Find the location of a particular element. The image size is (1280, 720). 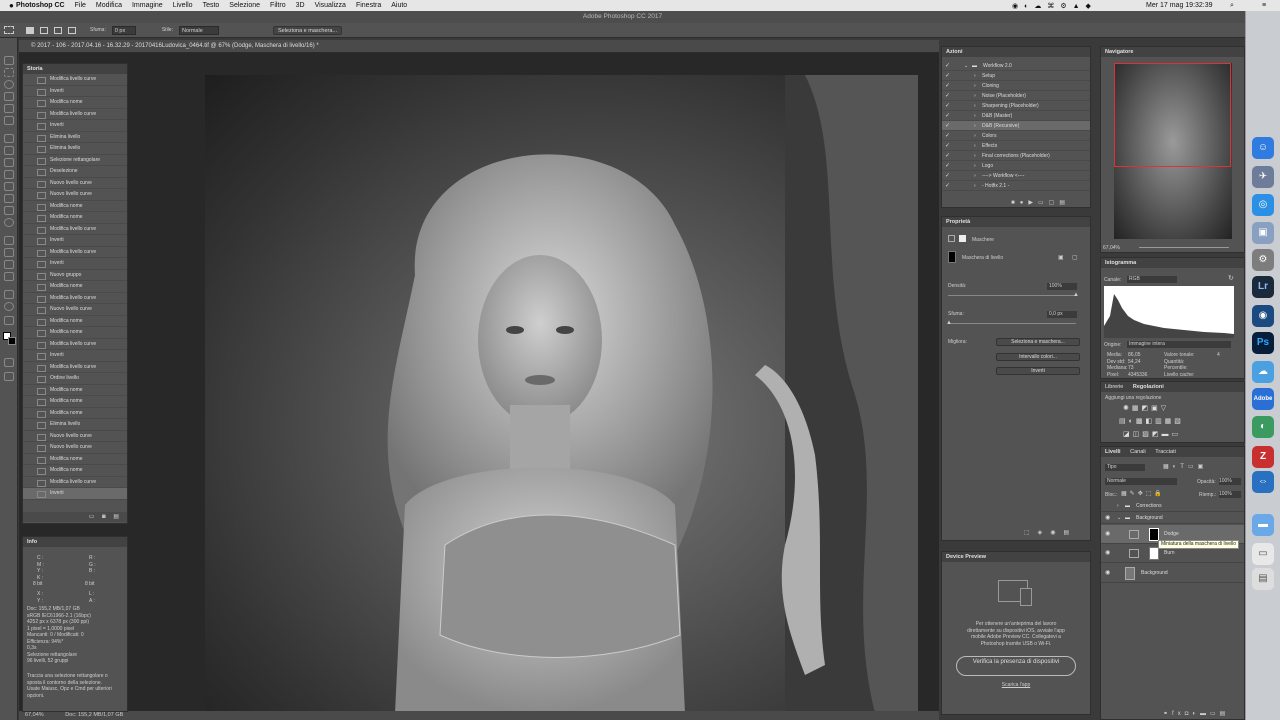

history-brush-tool-icon is located at coordinates (9, 174).